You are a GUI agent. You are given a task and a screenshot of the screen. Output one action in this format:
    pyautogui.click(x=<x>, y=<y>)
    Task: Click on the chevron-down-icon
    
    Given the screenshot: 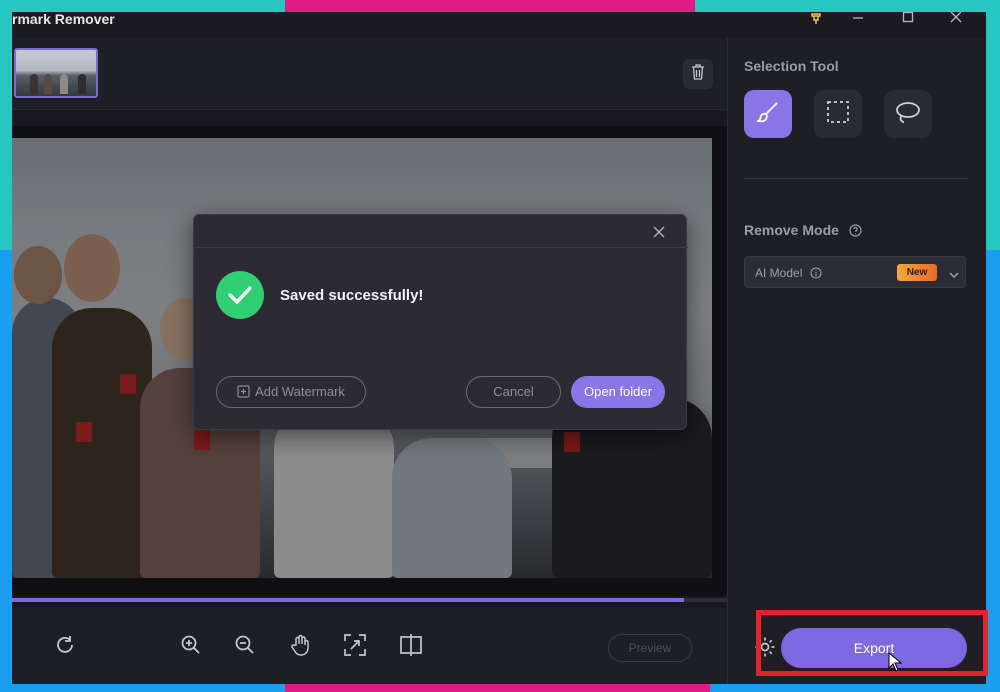 What is the action you would take?
    pyautogui.click(x=954, y=276)
    